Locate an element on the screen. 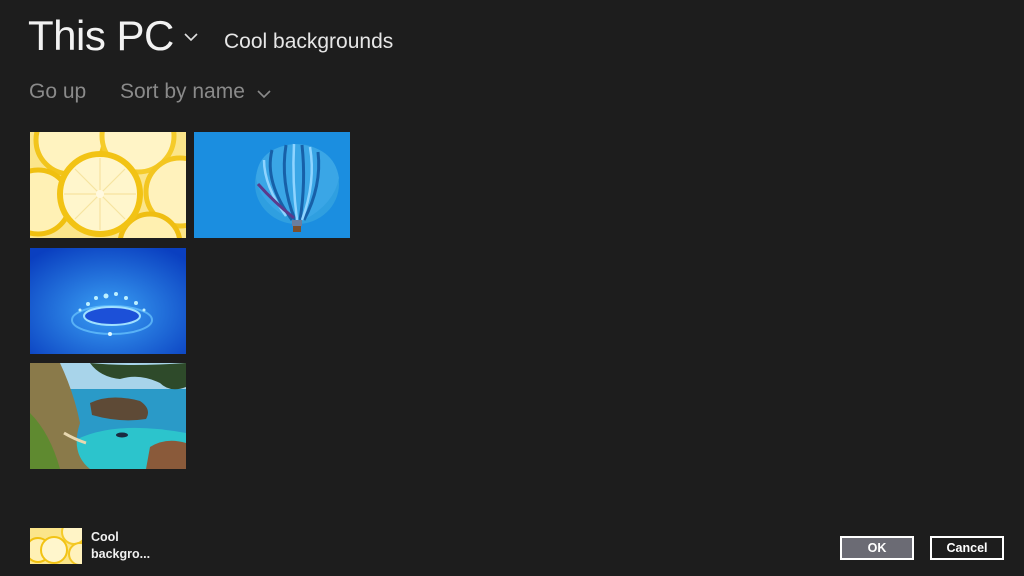  file-tile-coast is located at coordinates (108, 416).